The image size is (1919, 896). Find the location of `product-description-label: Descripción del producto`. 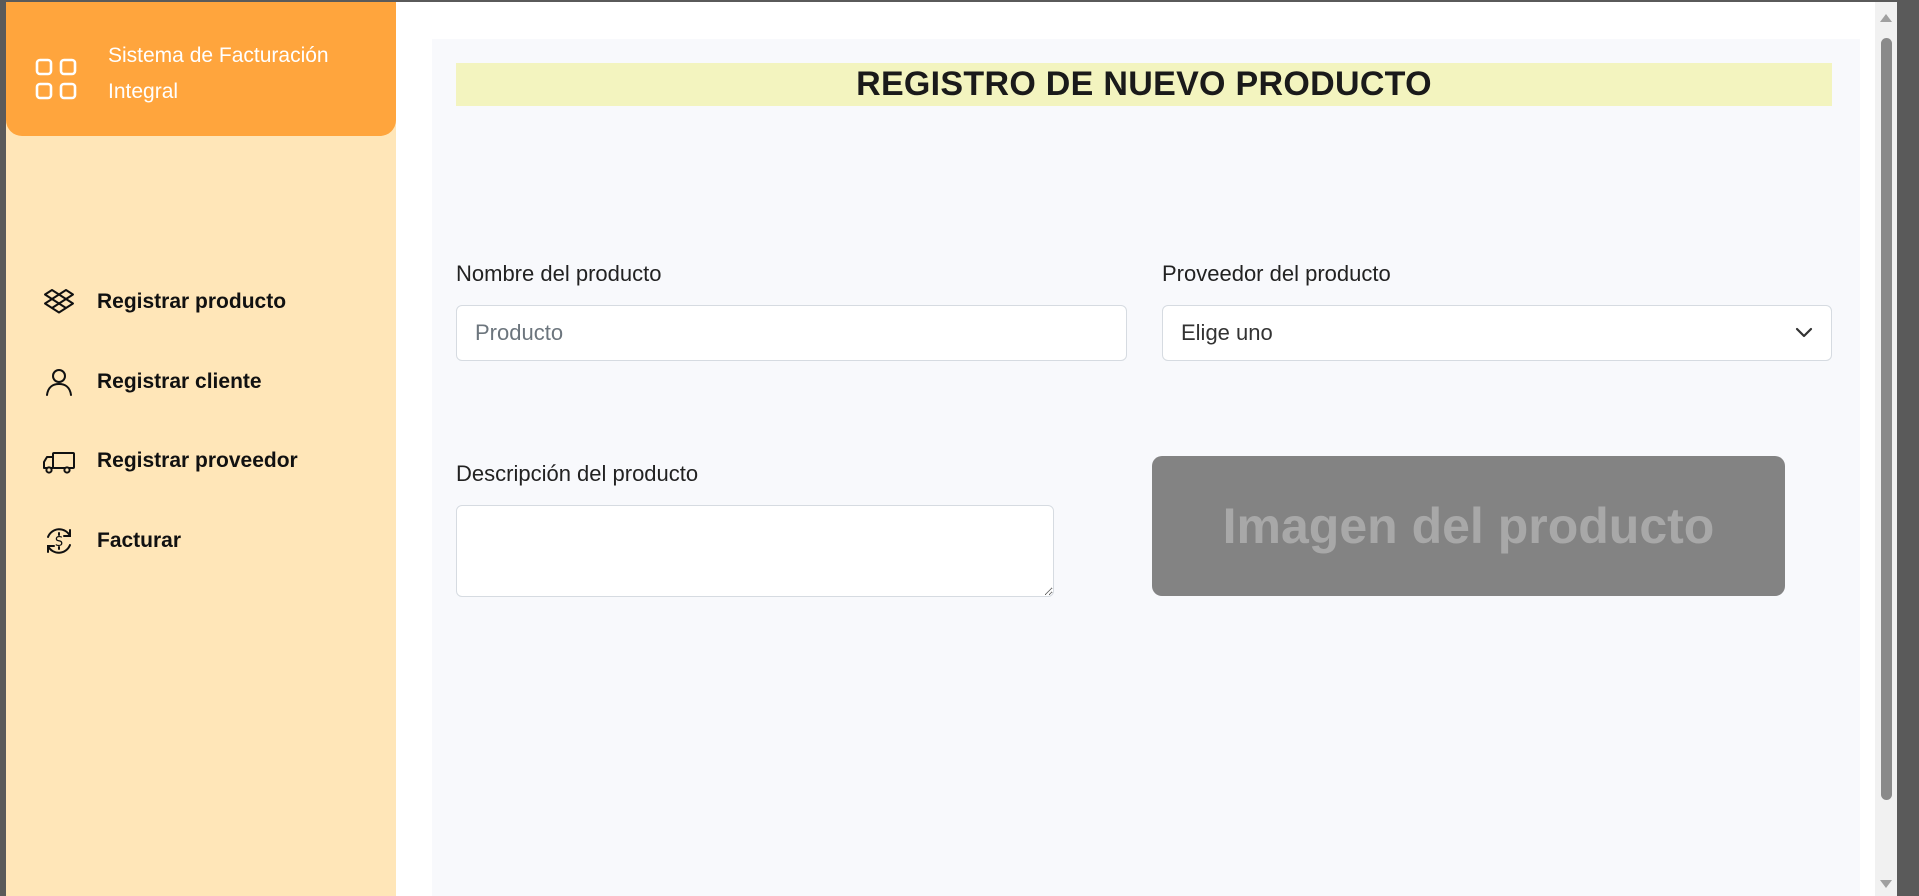

product-description-label: Descripción del producto is located at coordinates (577, 473).